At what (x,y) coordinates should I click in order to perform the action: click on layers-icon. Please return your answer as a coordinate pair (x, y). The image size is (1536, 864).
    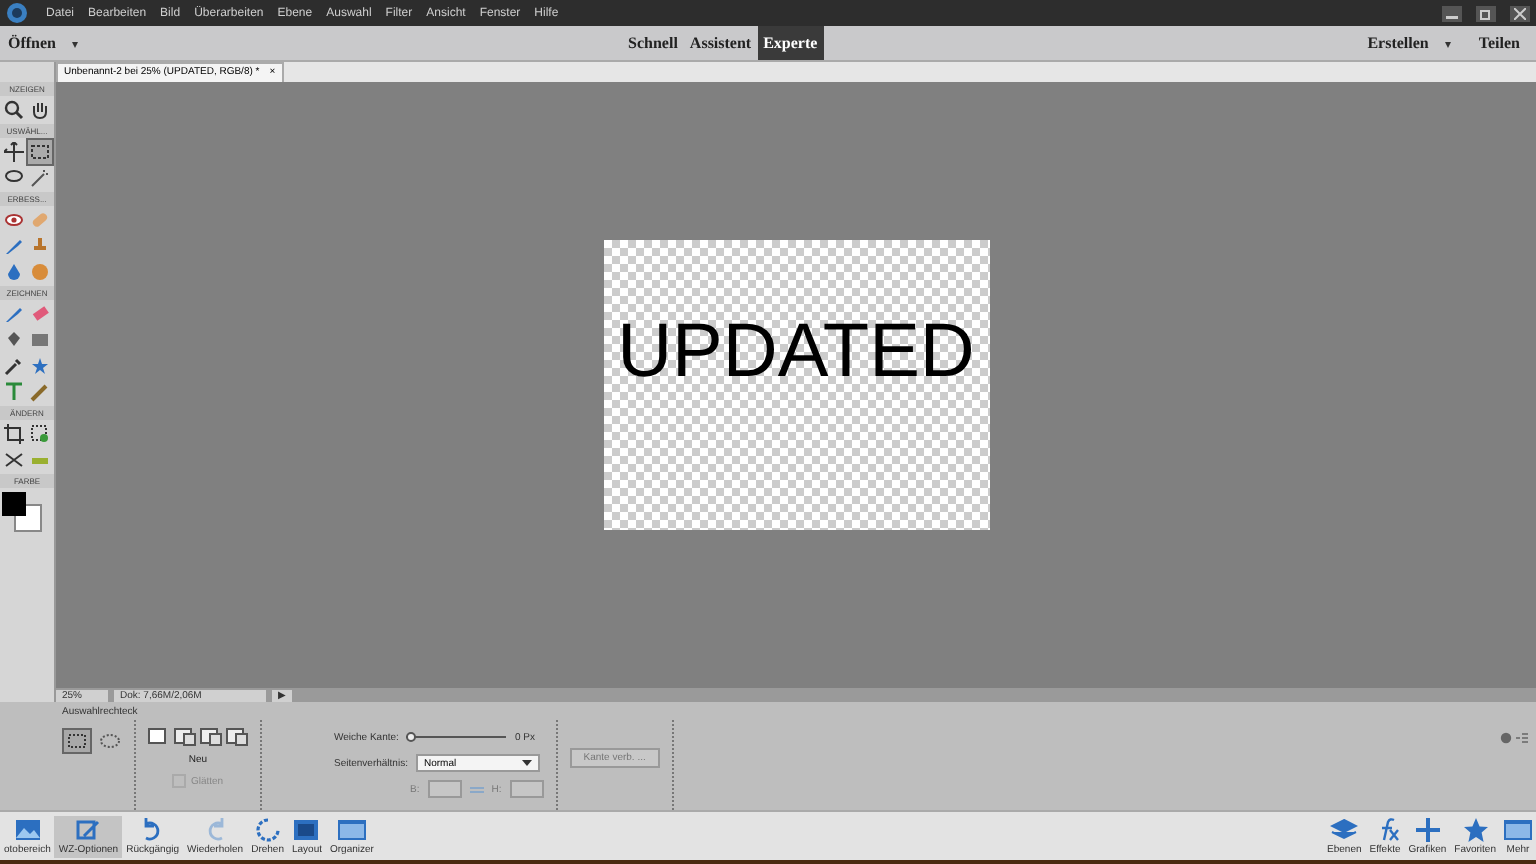
    Looking at the image, I should click on (1344, 829).